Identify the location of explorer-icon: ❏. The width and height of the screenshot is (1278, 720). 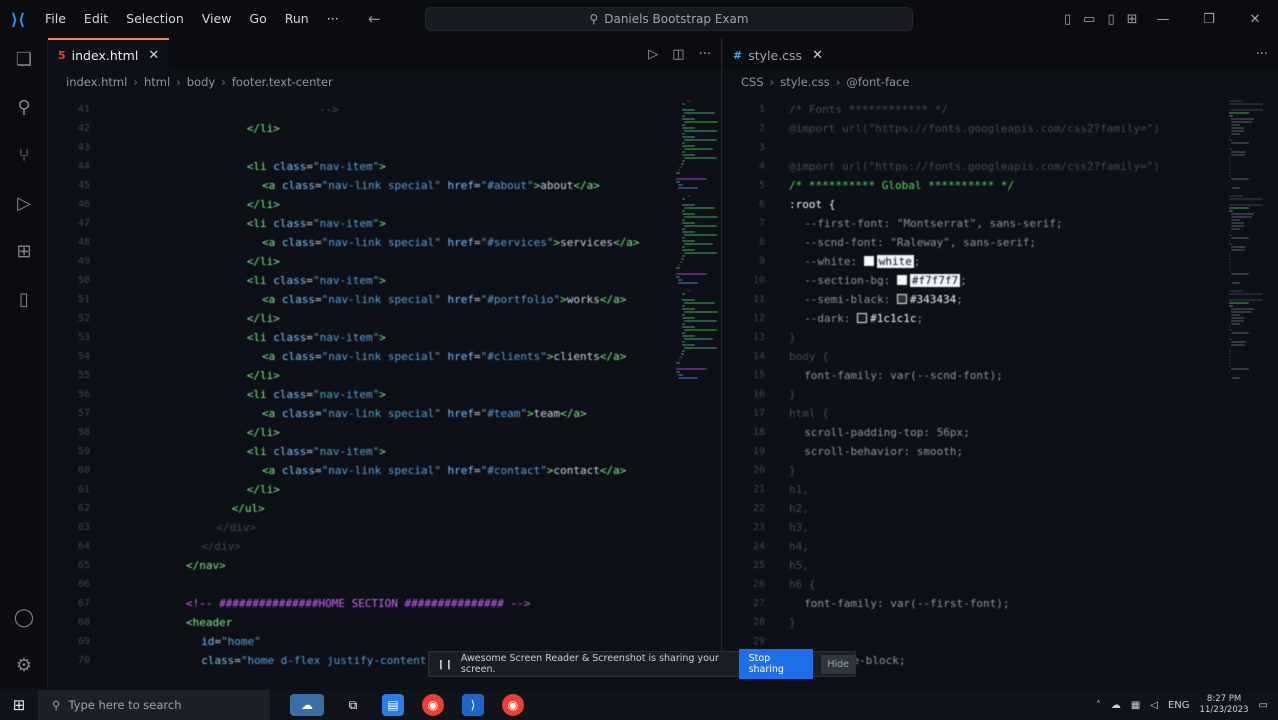
(24, 60).